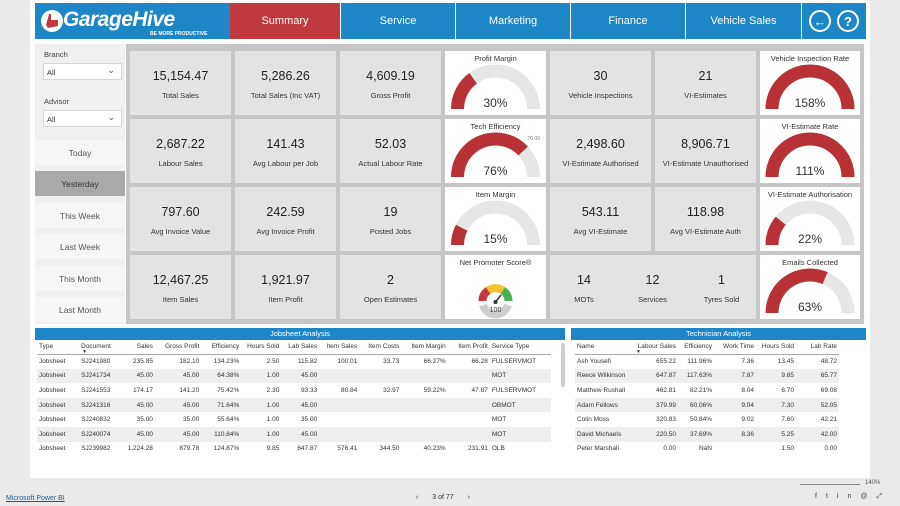 This screenshot has height=506, width=900. What do you see at coordinates (140, 449) in the screenshot?
I see `table-cell: 1,224.28` at bounding box center [140, 449].